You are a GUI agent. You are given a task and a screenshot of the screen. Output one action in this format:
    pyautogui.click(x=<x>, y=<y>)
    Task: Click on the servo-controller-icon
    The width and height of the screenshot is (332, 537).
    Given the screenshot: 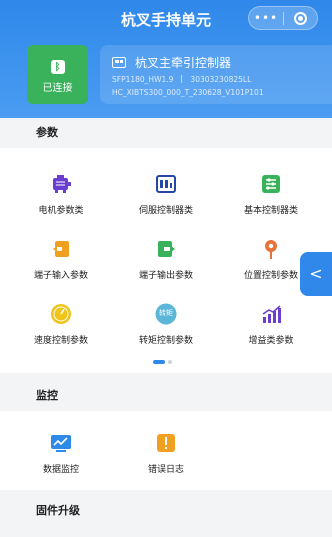 What is the action you would take?
    pyautogui.click(x=166, y=184)
    